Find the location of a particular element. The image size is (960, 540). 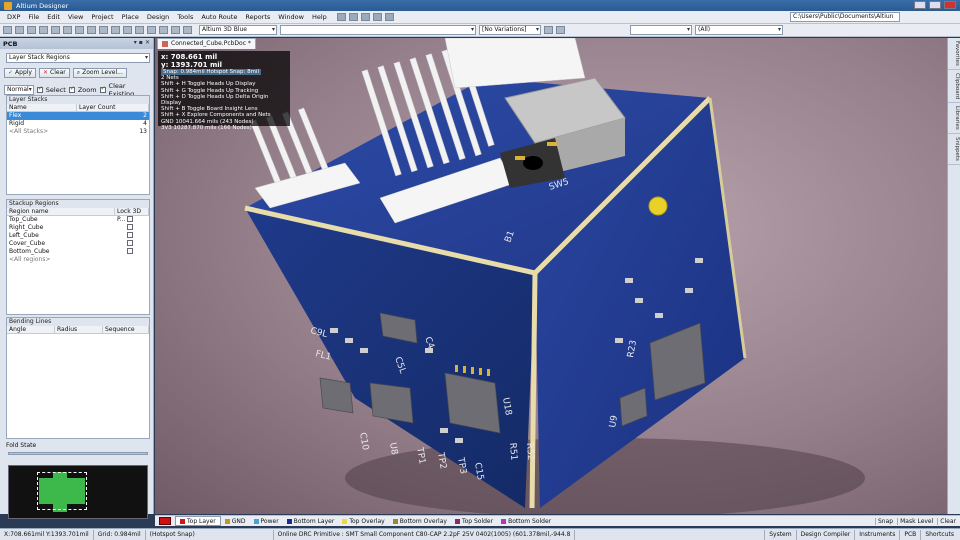

menu-edit: Edit is located at coordinates (53, 17).